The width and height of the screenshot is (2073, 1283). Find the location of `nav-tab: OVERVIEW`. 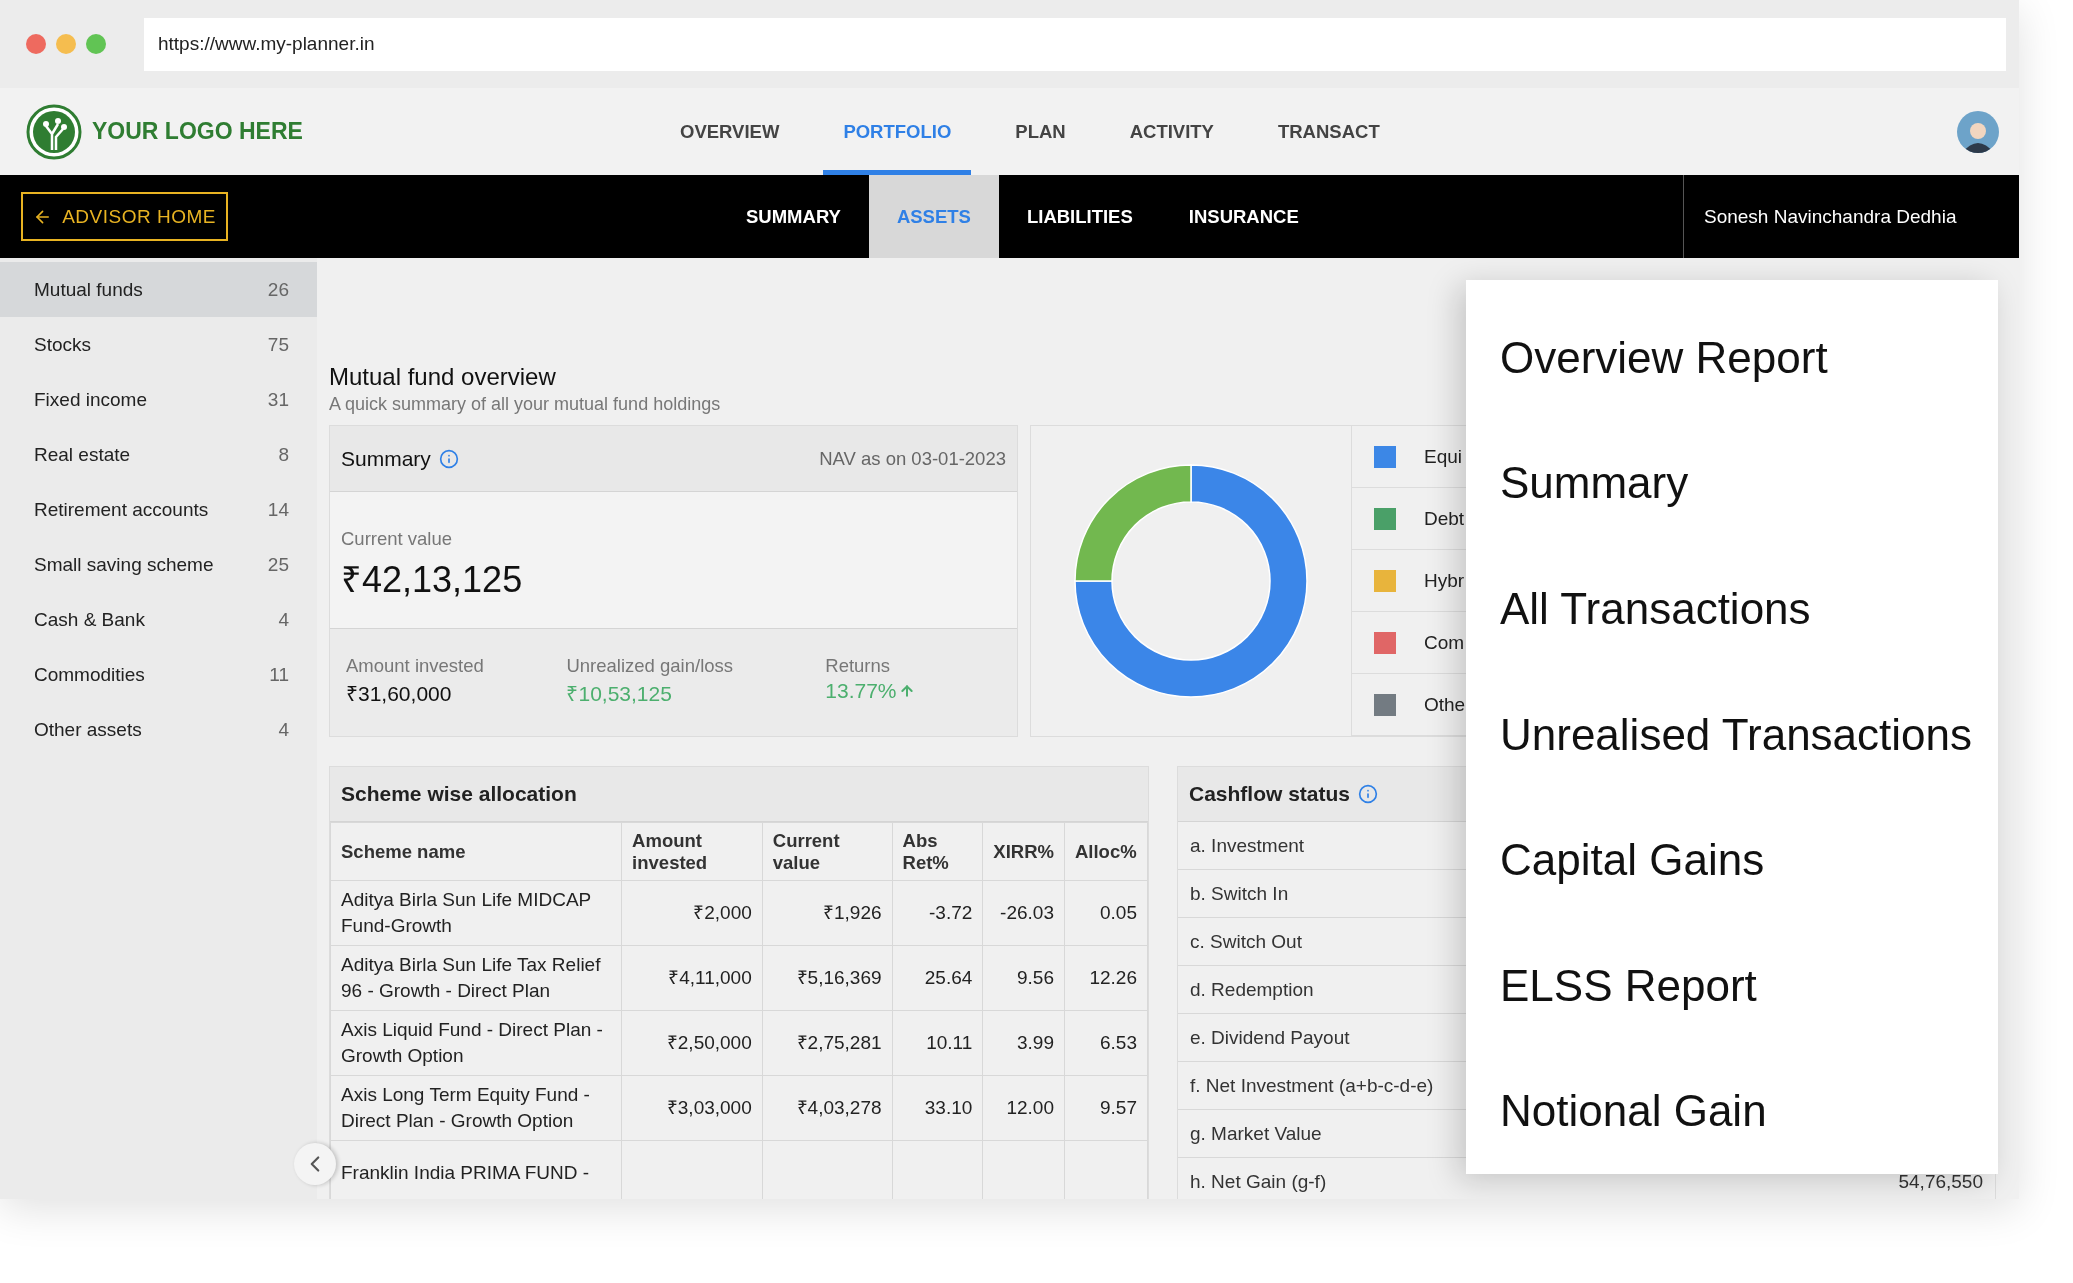

nav-tab: OVERVIEW is located at coordinates (730, 131).